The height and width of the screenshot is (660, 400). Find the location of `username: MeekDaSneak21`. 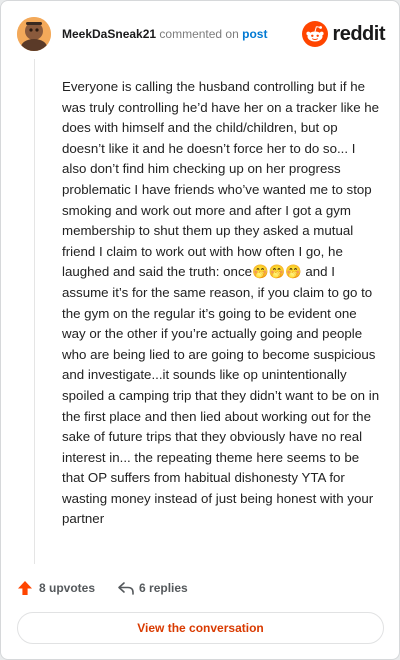

username: MeekDaSneak21 is located at coordinates (109, 34).